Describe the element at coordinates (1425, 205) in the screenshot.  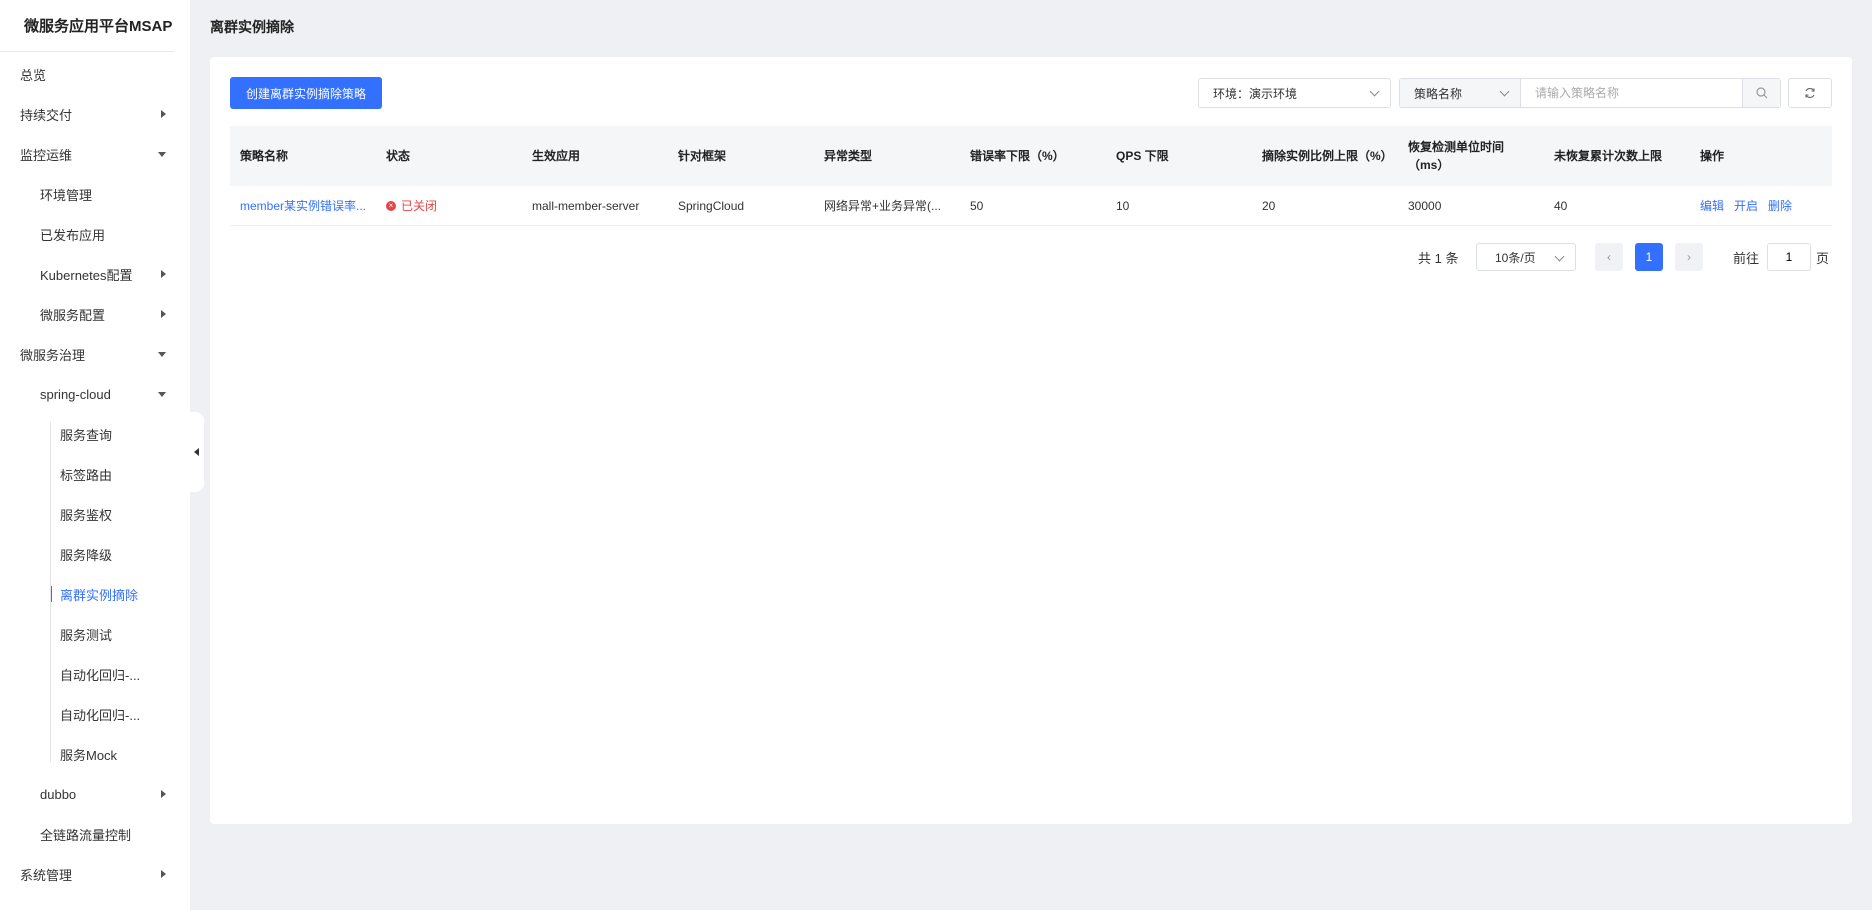
I see `interval-cell: 30000` at that location.